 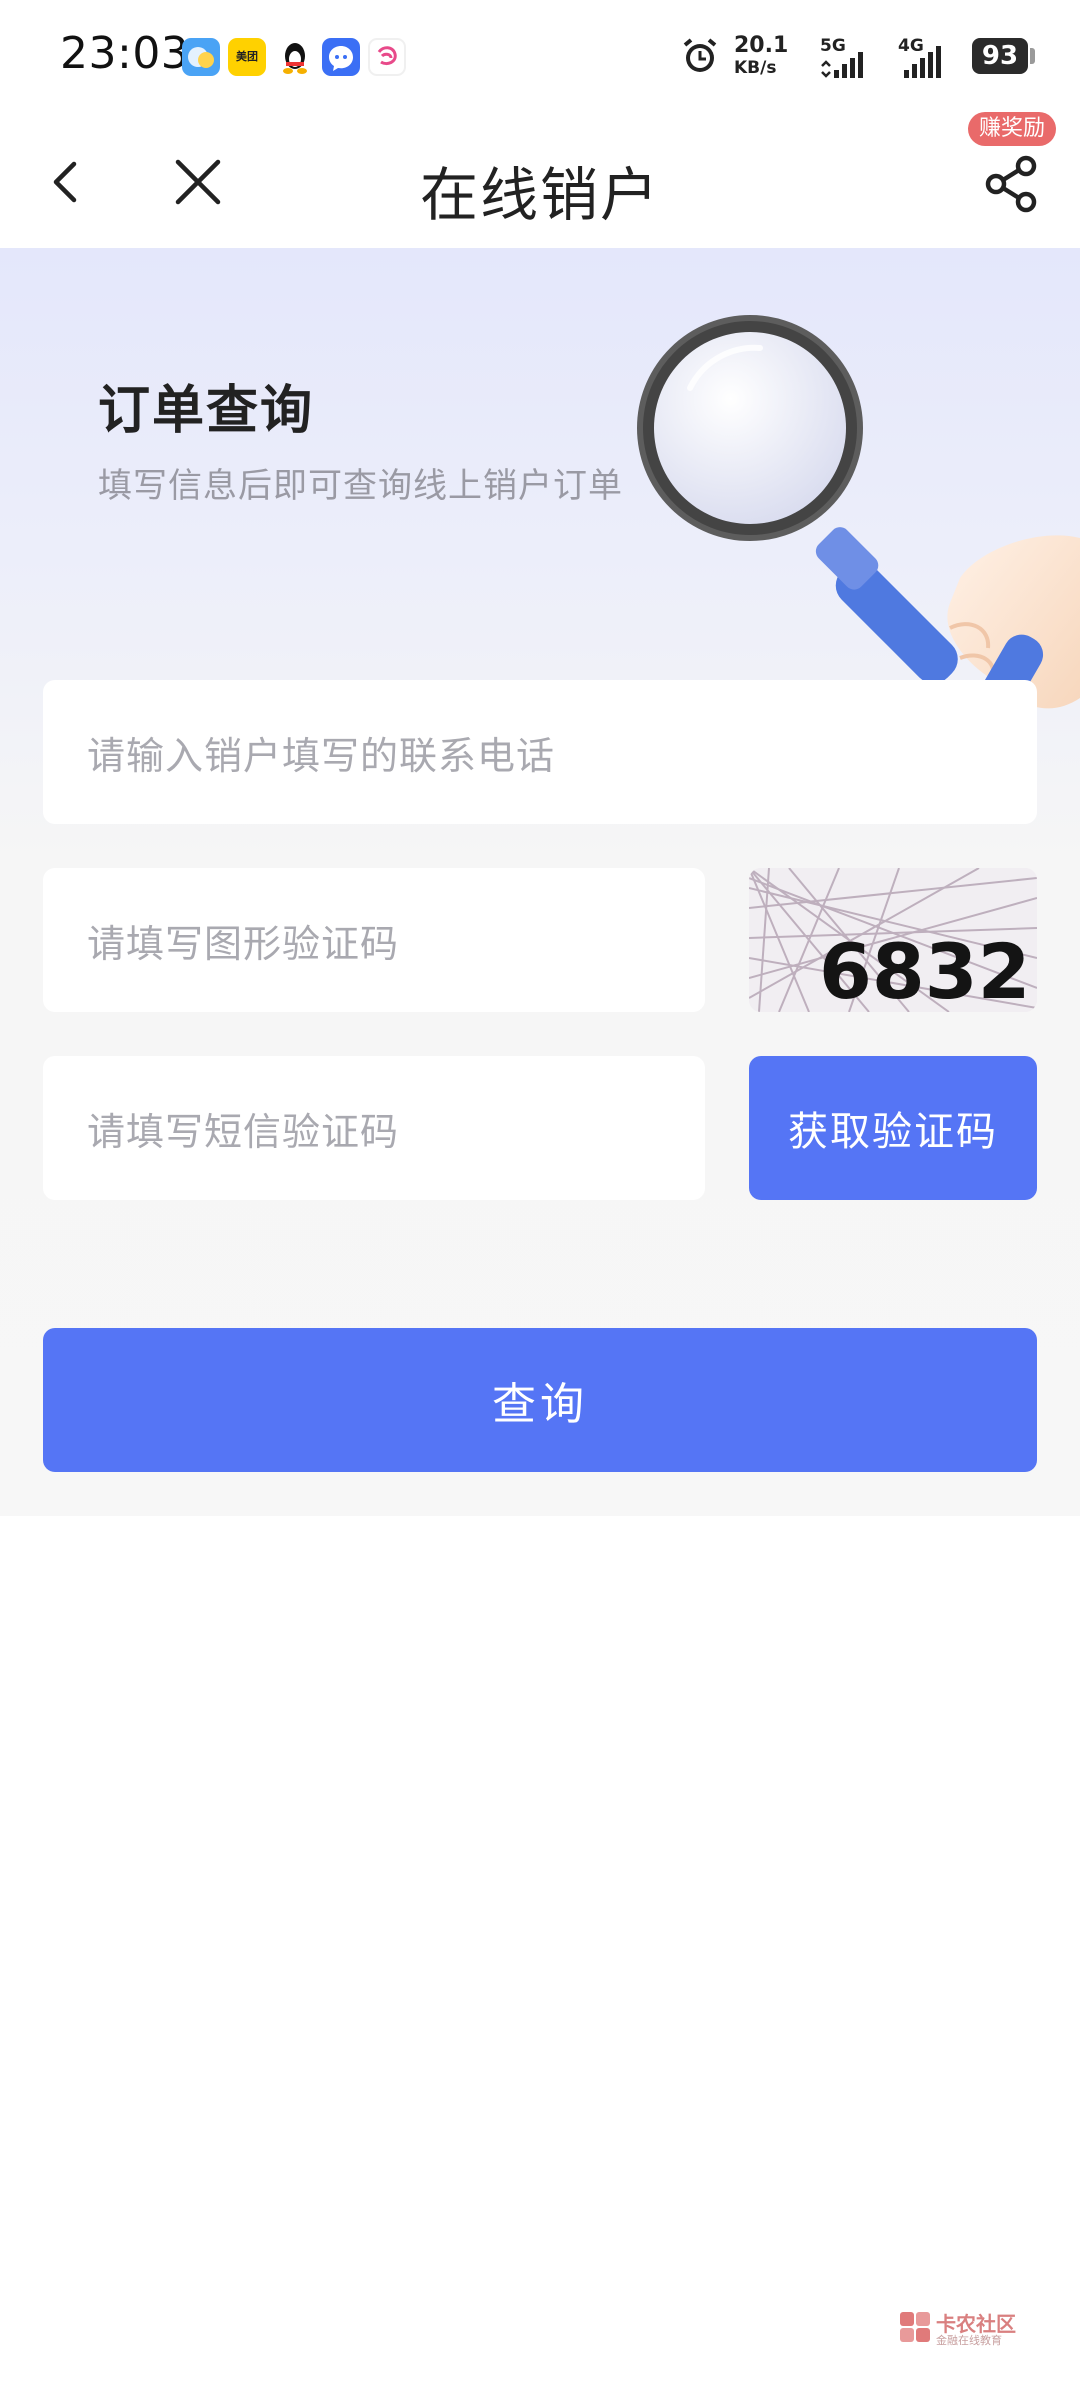 What do you see at coordinates (247, 57) in the screenshot?
I see `meituan-app-icon: 美团` at bounding box center [247, 57].